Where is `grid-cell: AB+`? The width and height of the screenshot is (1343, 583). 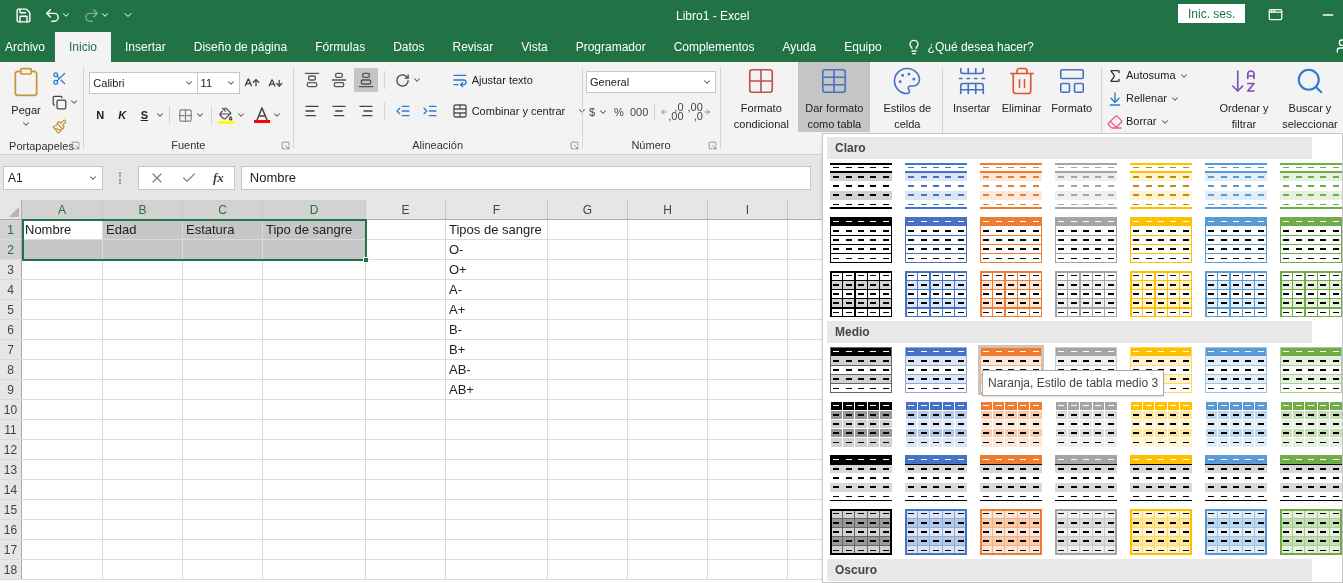 grid-cell: AB+ is located at coordinates (497, 389).